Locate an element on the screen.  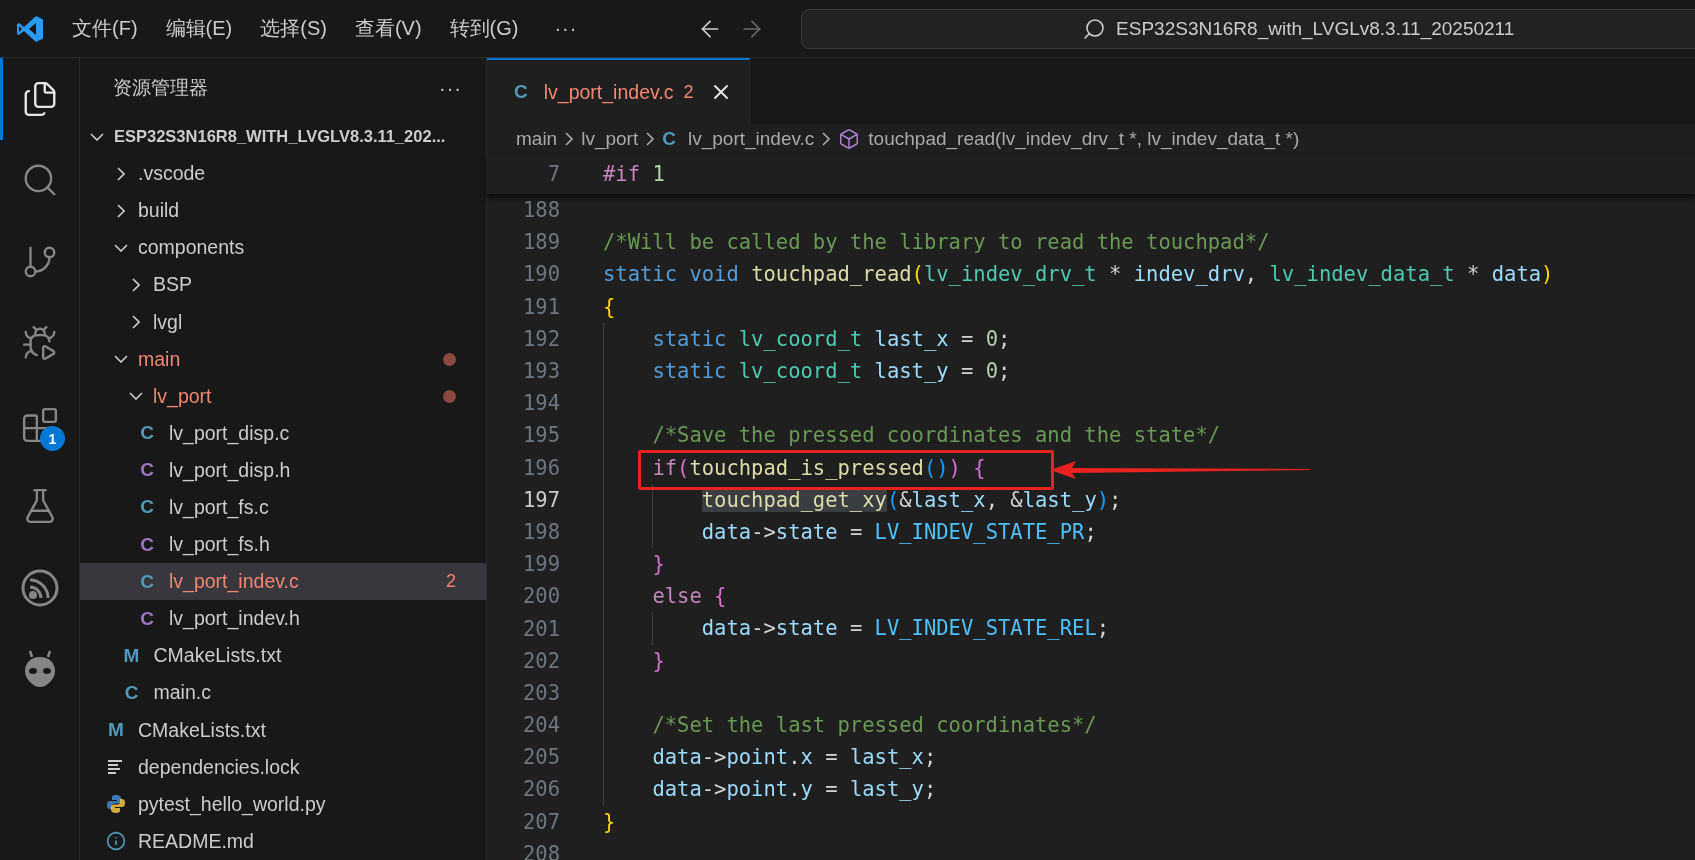
code-line: else { is located at coordinates (665, 596).